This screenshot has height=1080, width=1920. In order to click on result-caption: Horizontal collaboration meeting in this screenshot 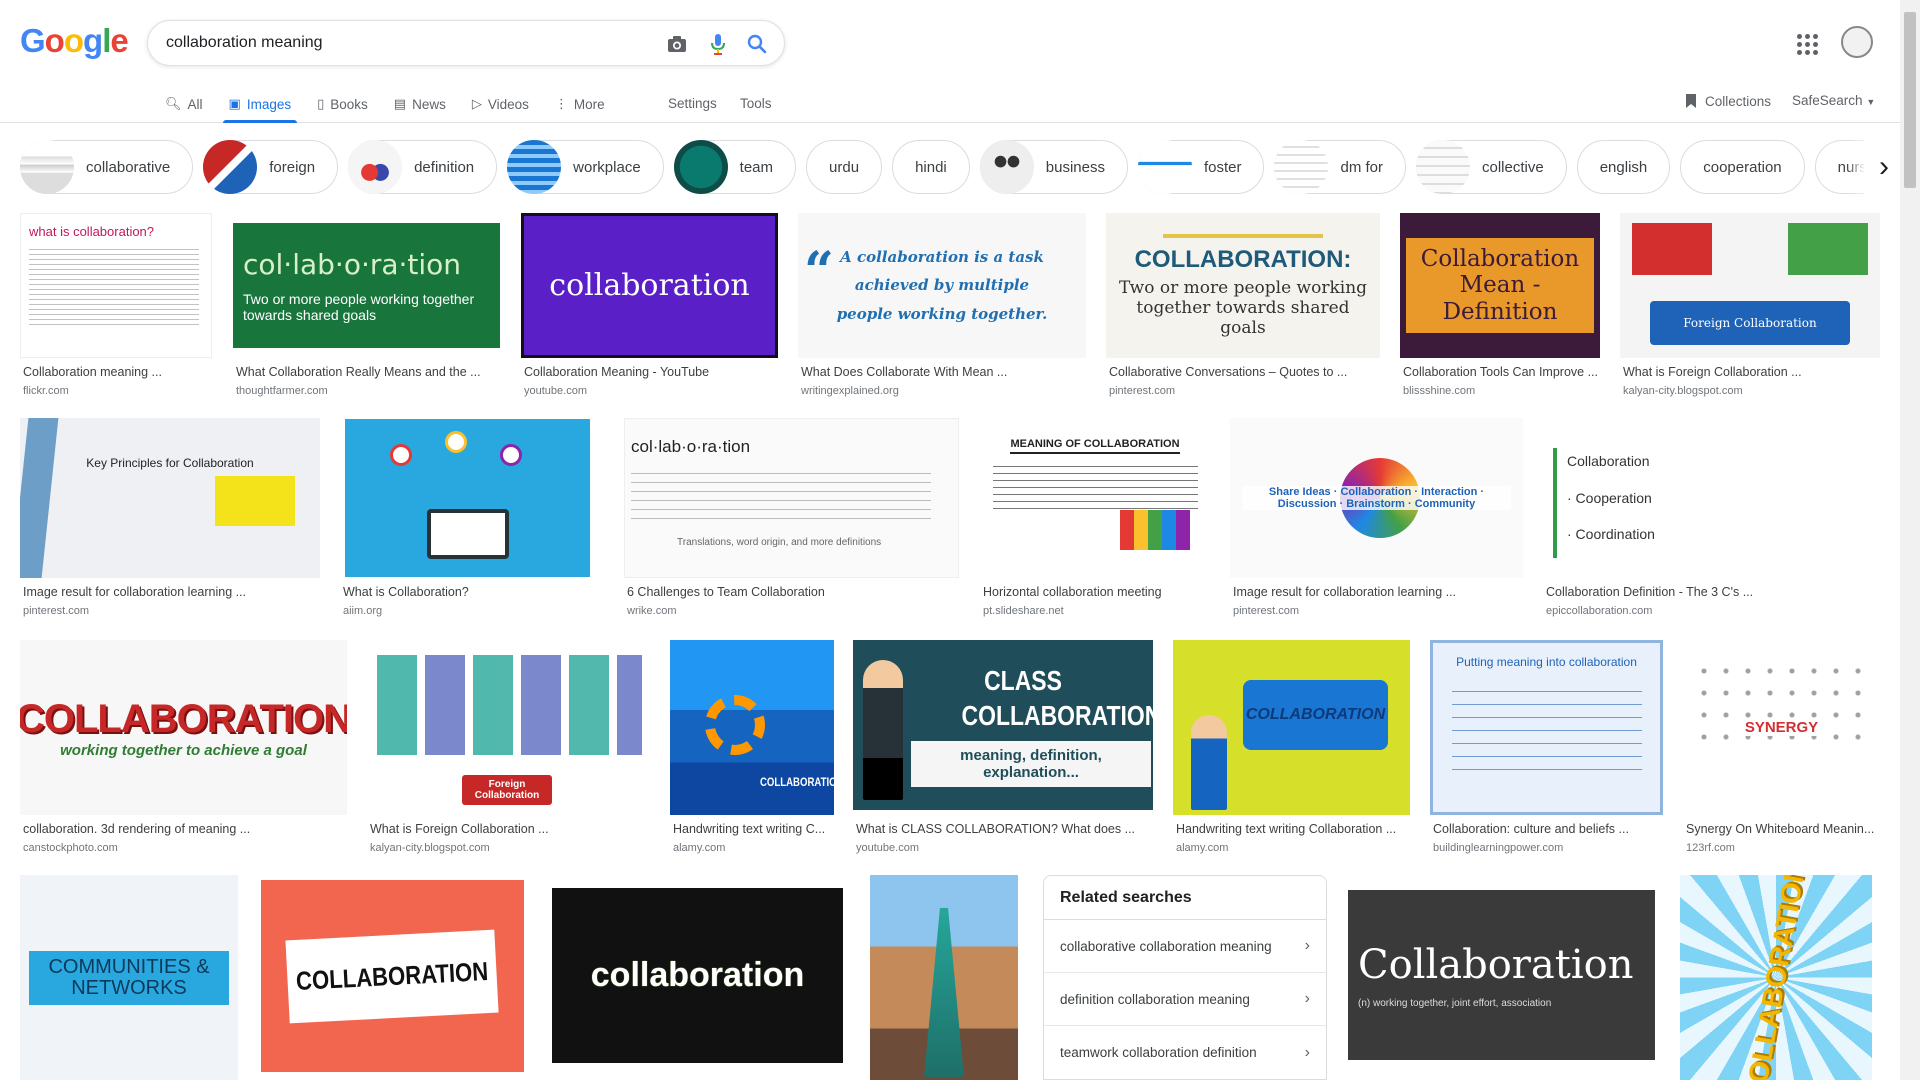, I will do `click(1096, 592)`.